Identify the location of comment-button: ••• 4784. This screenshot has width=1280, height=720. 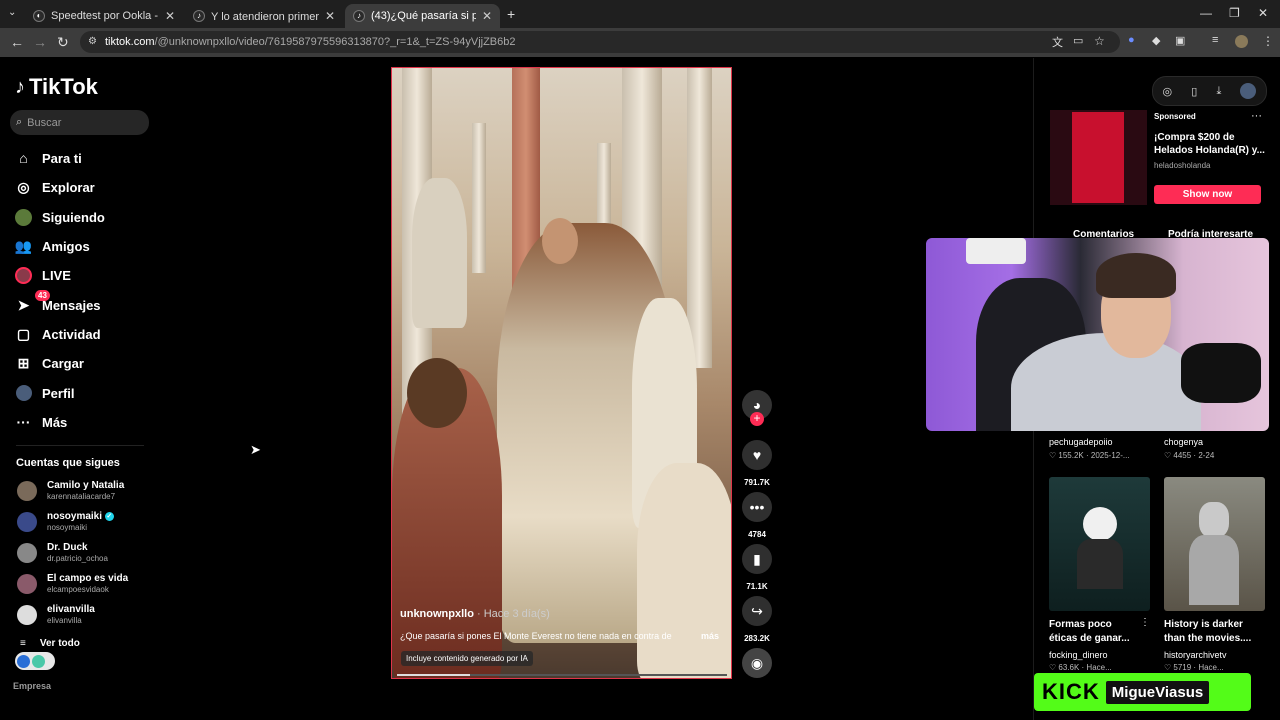
(757, 515).